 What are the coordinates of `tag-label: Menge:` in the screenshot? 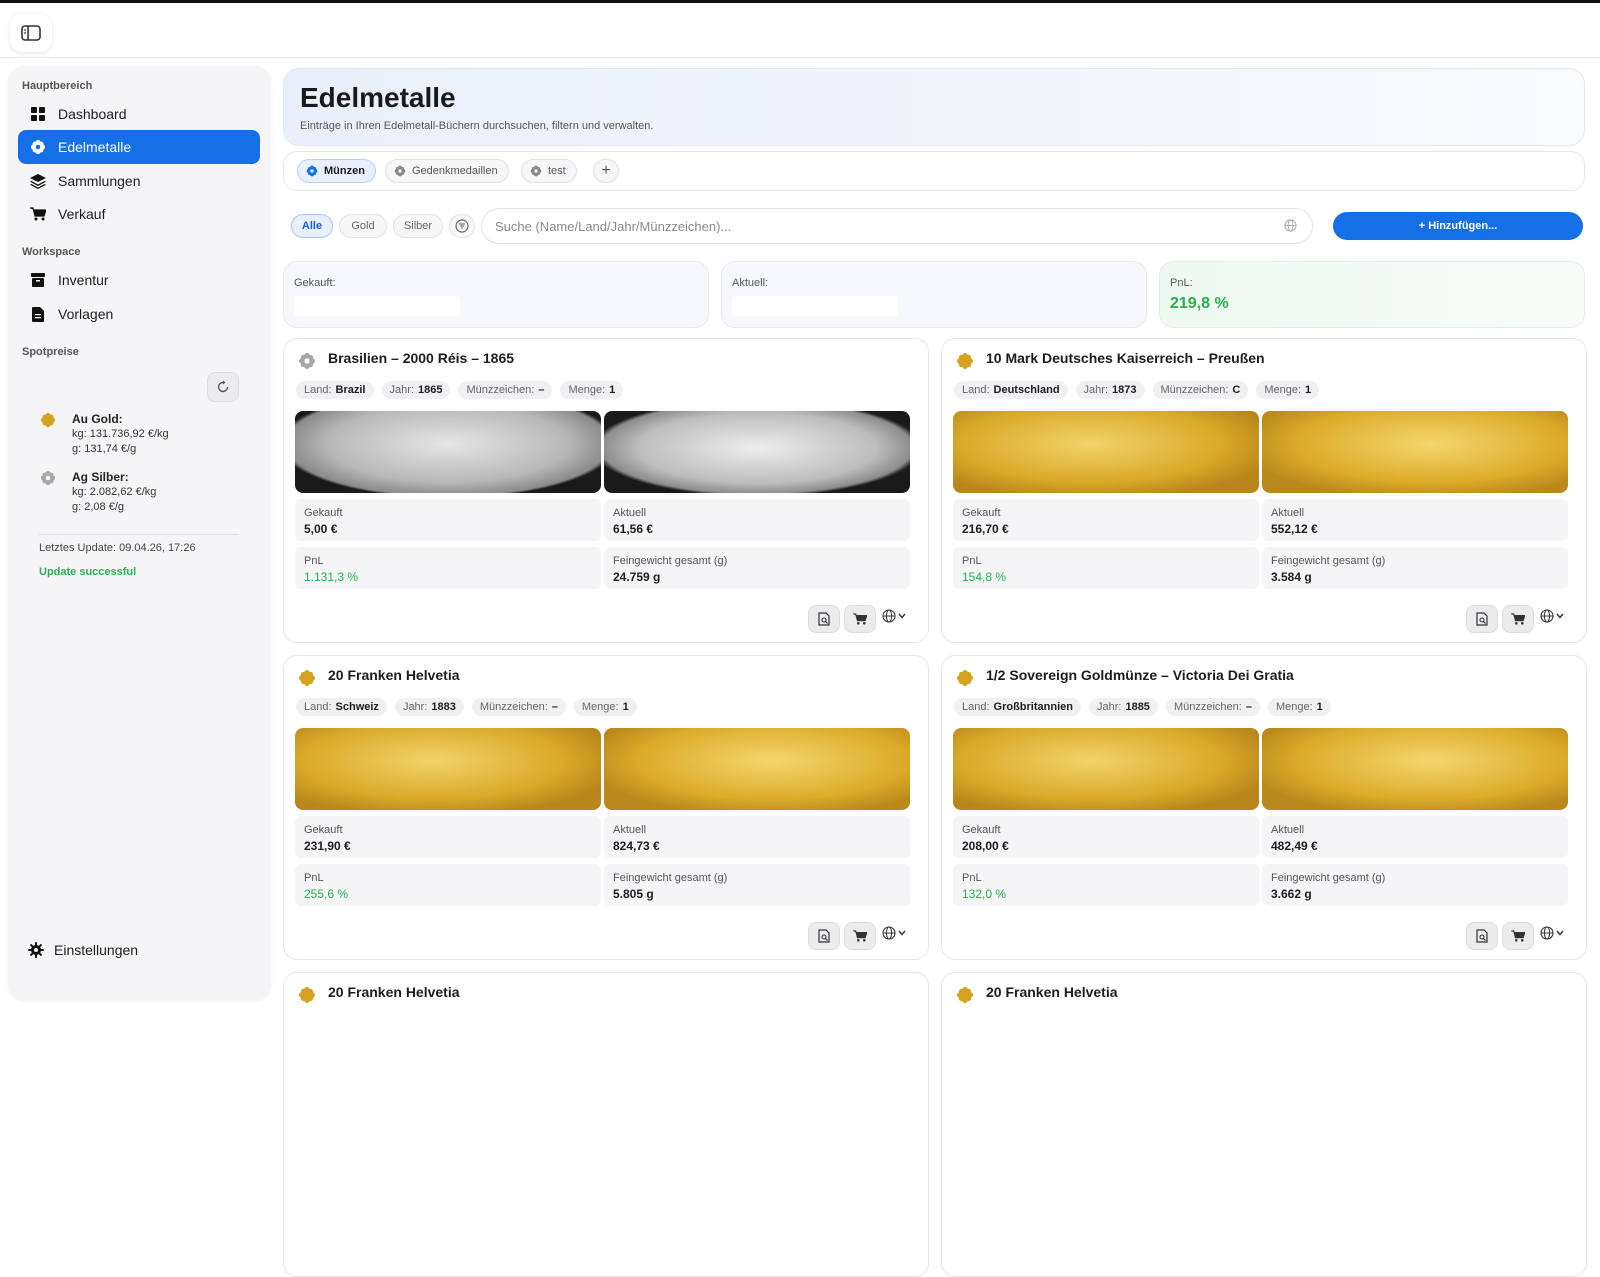 It's located at (600, 707).